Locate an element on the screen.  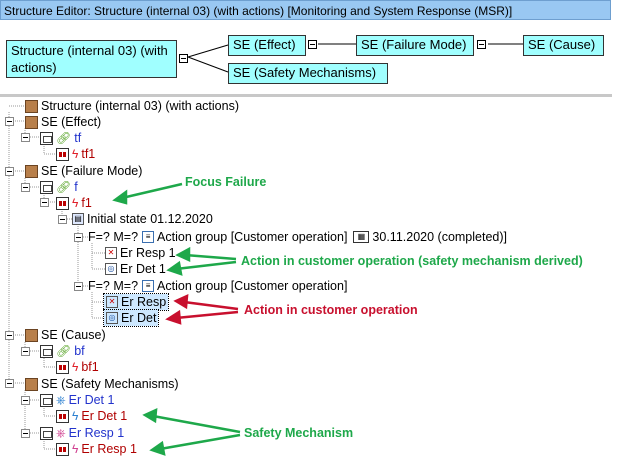
tree-tf1: ϟ tf1 is located at coordinates (75, 154).